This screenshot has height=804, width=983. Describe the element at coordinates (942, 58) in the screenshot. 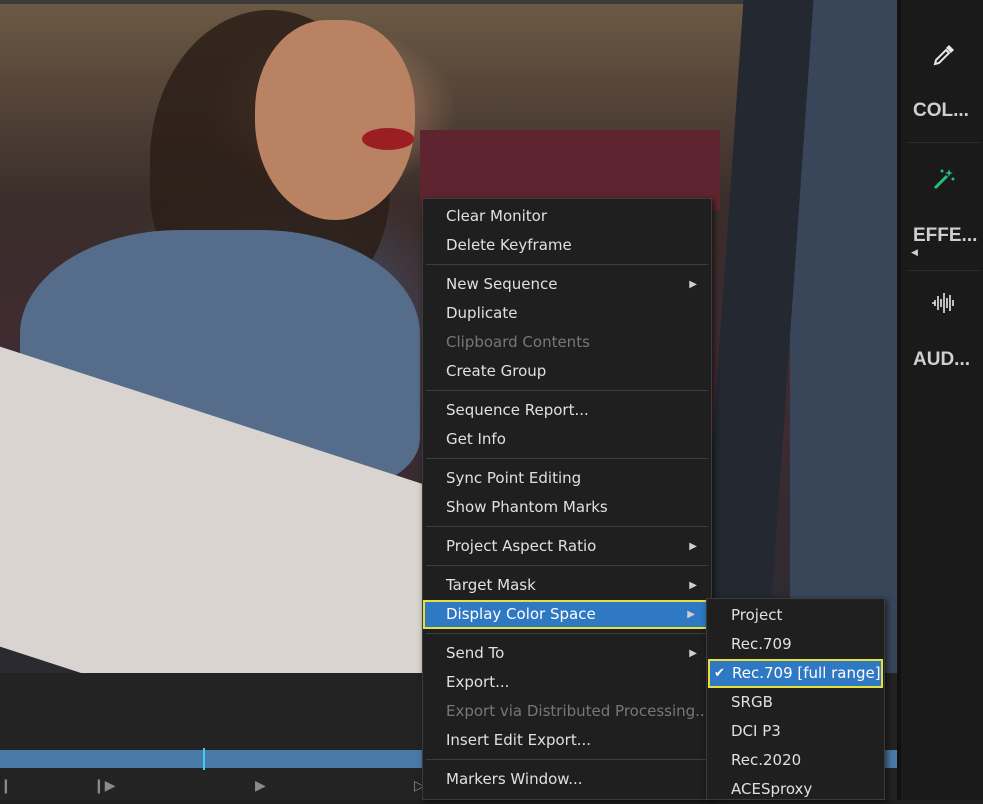

I see `eyedropper-icon` at that location.